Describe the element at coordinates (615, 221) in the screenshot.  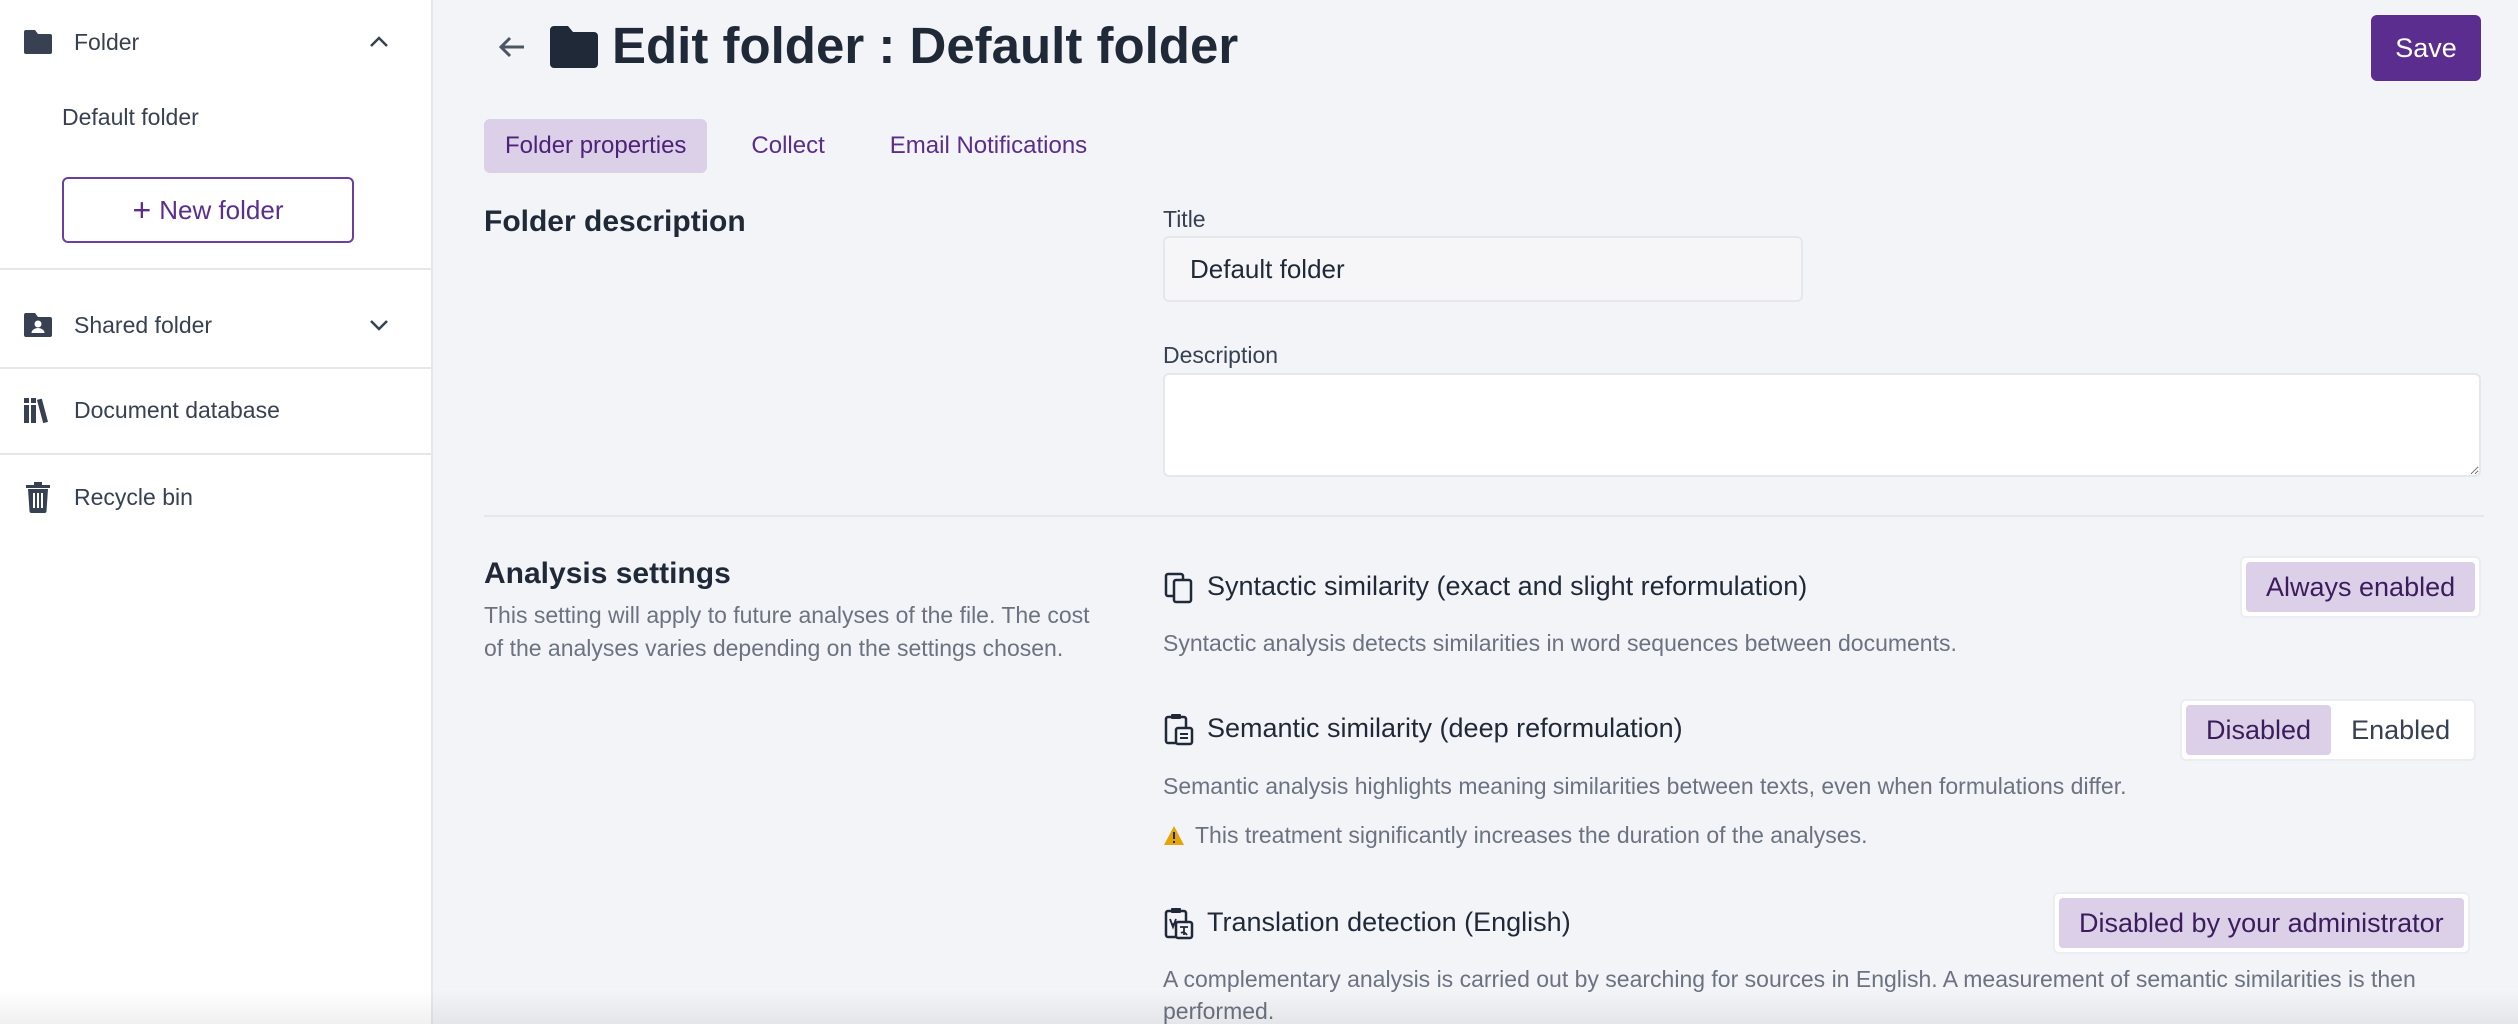
I see `folder-description-title: Folder description` at that location.